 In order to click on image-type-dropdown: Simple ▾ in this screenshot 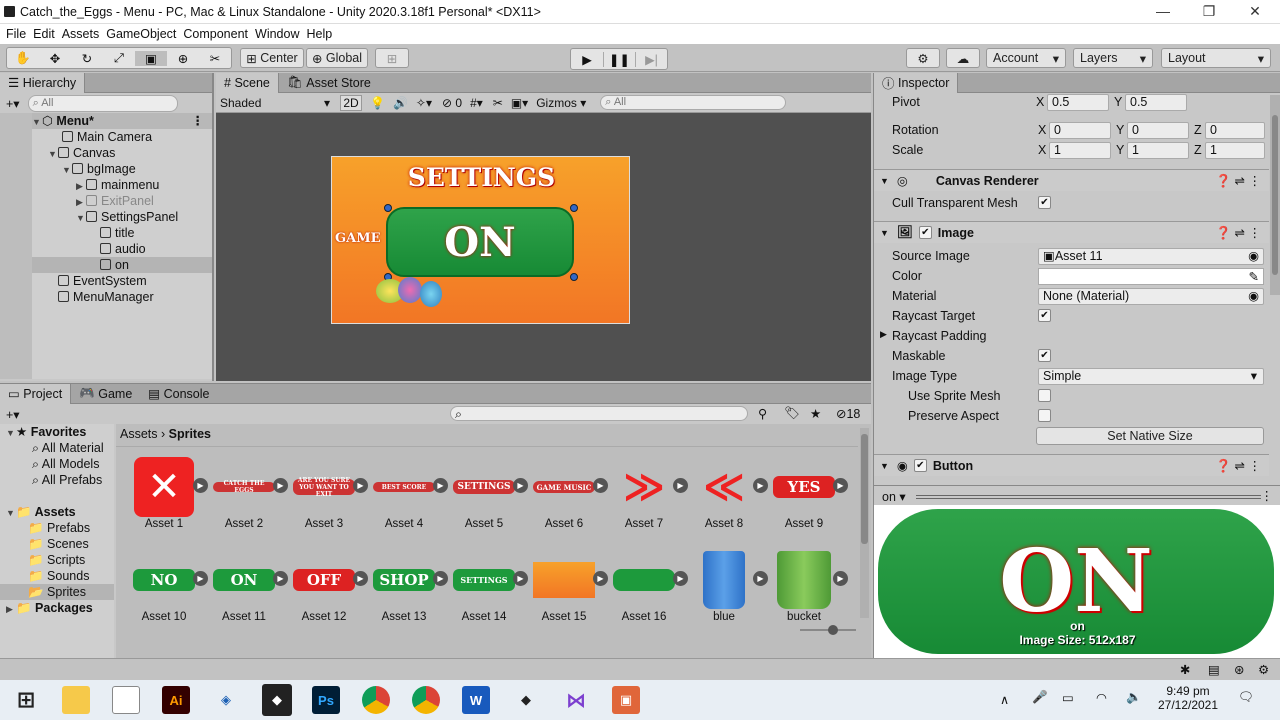, I will do `click(1151, 376)`.